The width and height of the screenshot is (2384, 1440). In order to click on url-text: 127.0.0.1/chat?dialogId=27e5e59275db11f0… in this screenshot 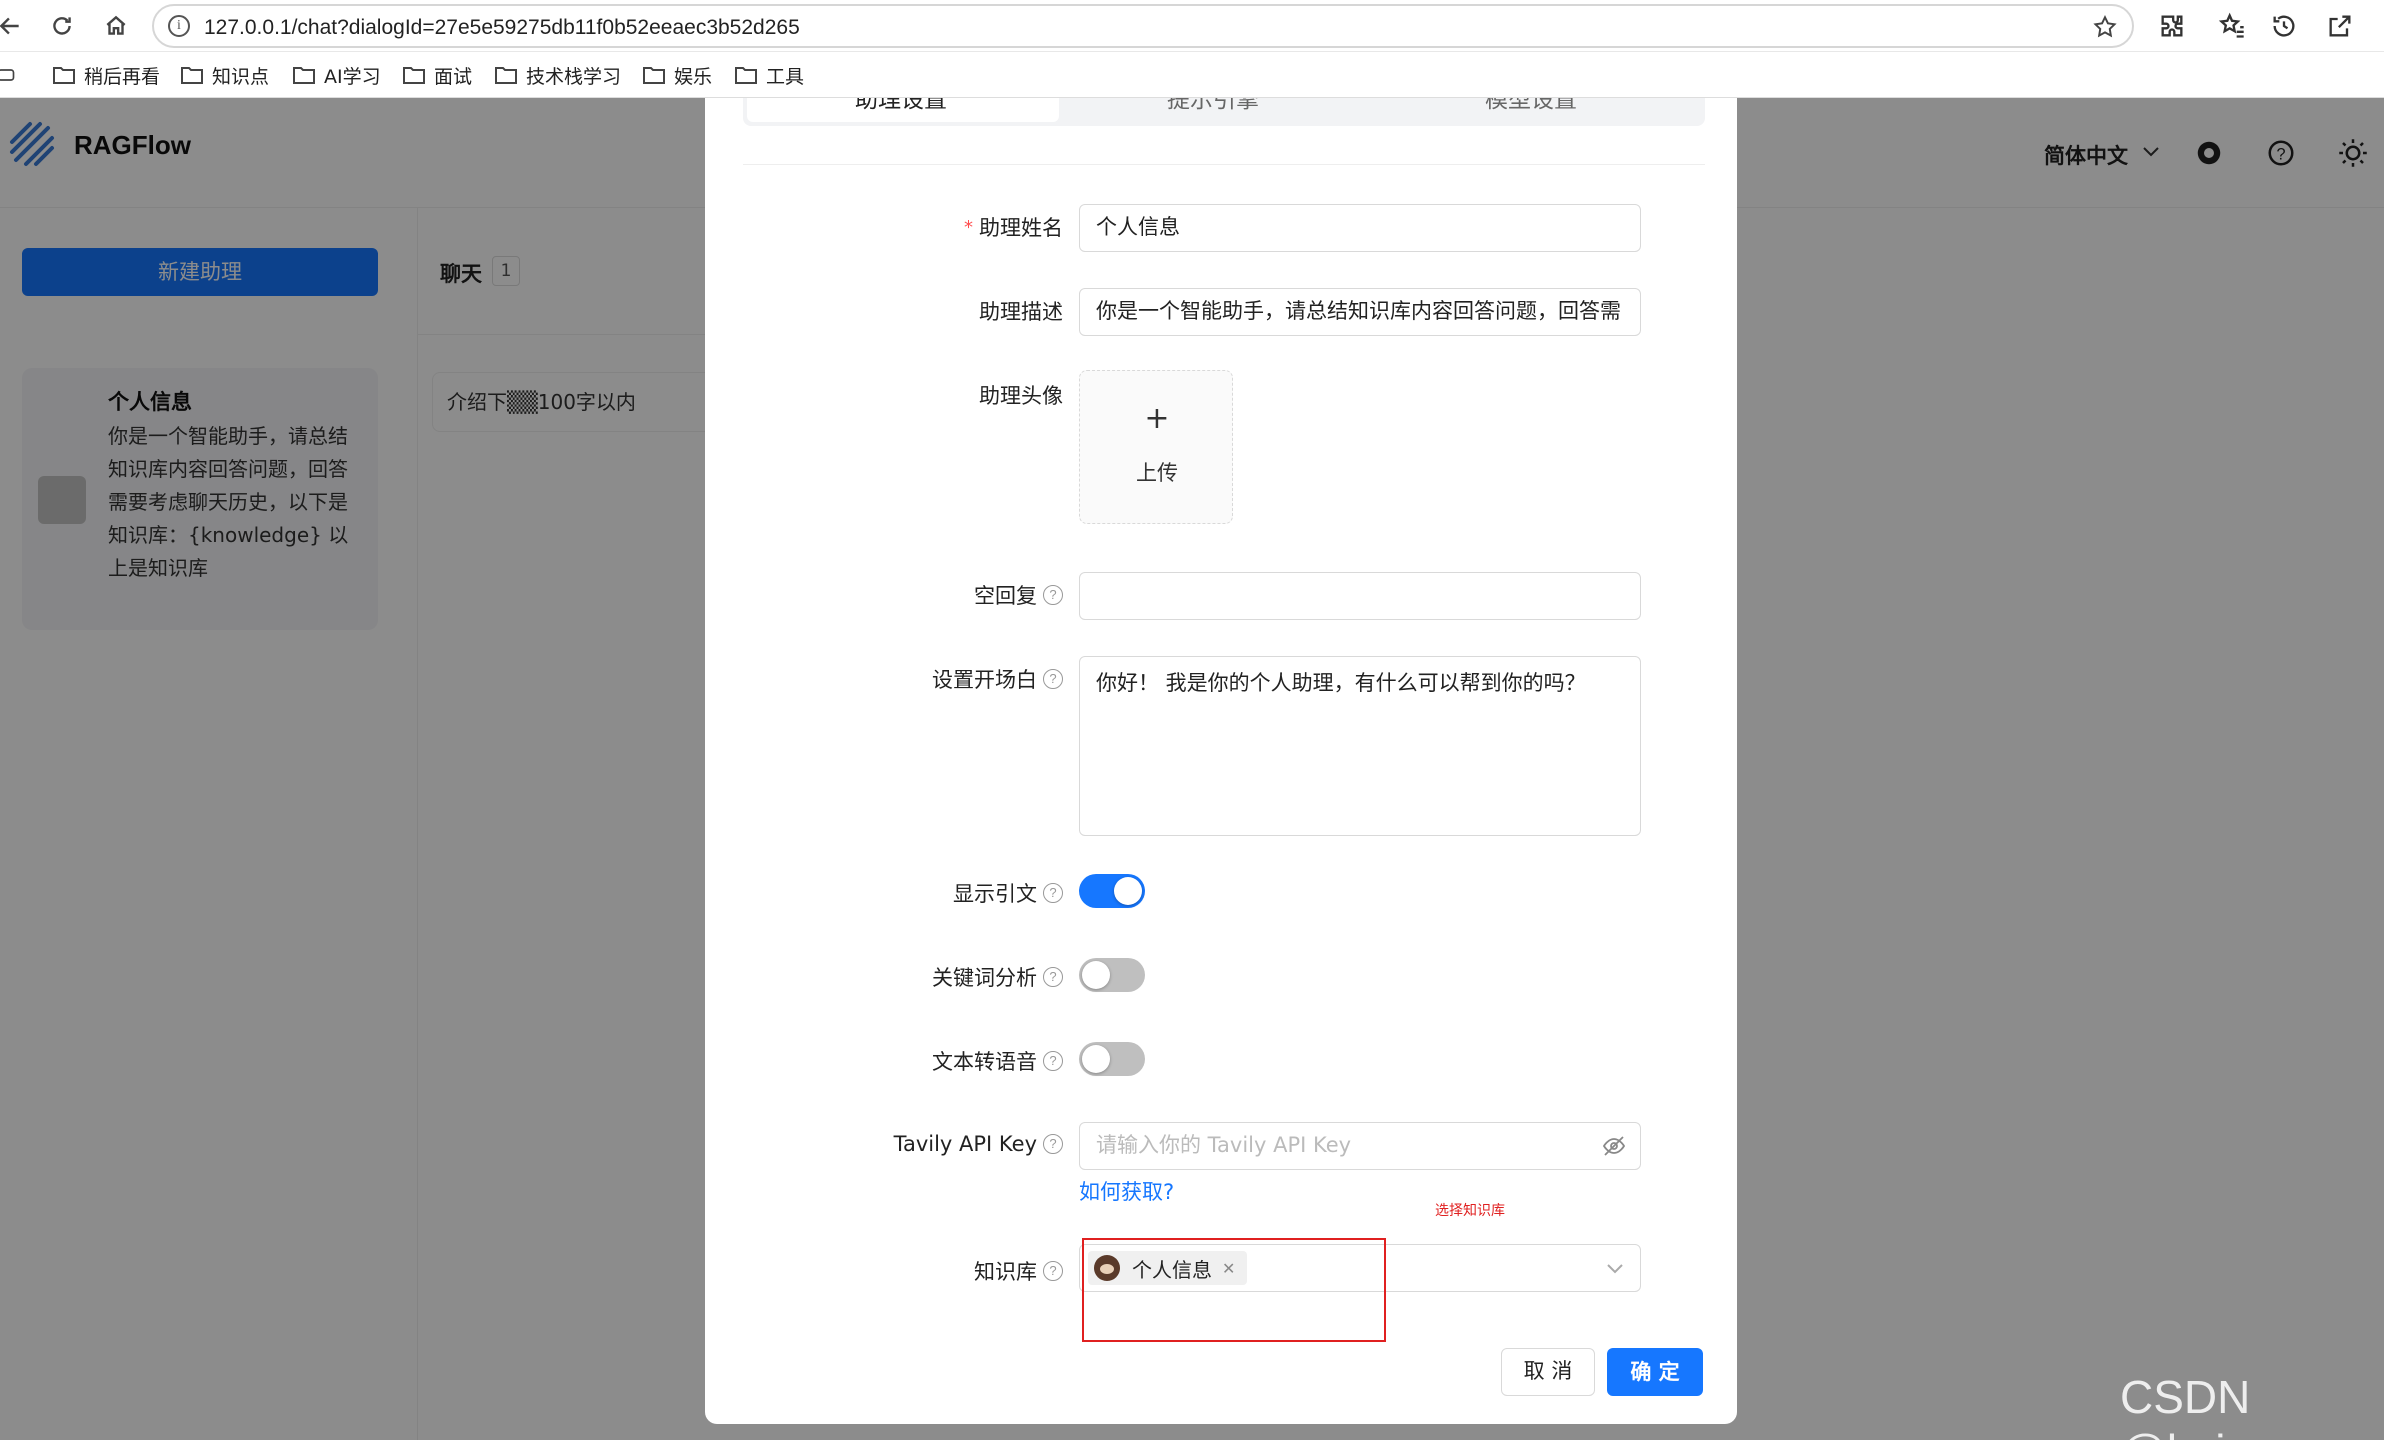, I will do `click(502, 27)`.